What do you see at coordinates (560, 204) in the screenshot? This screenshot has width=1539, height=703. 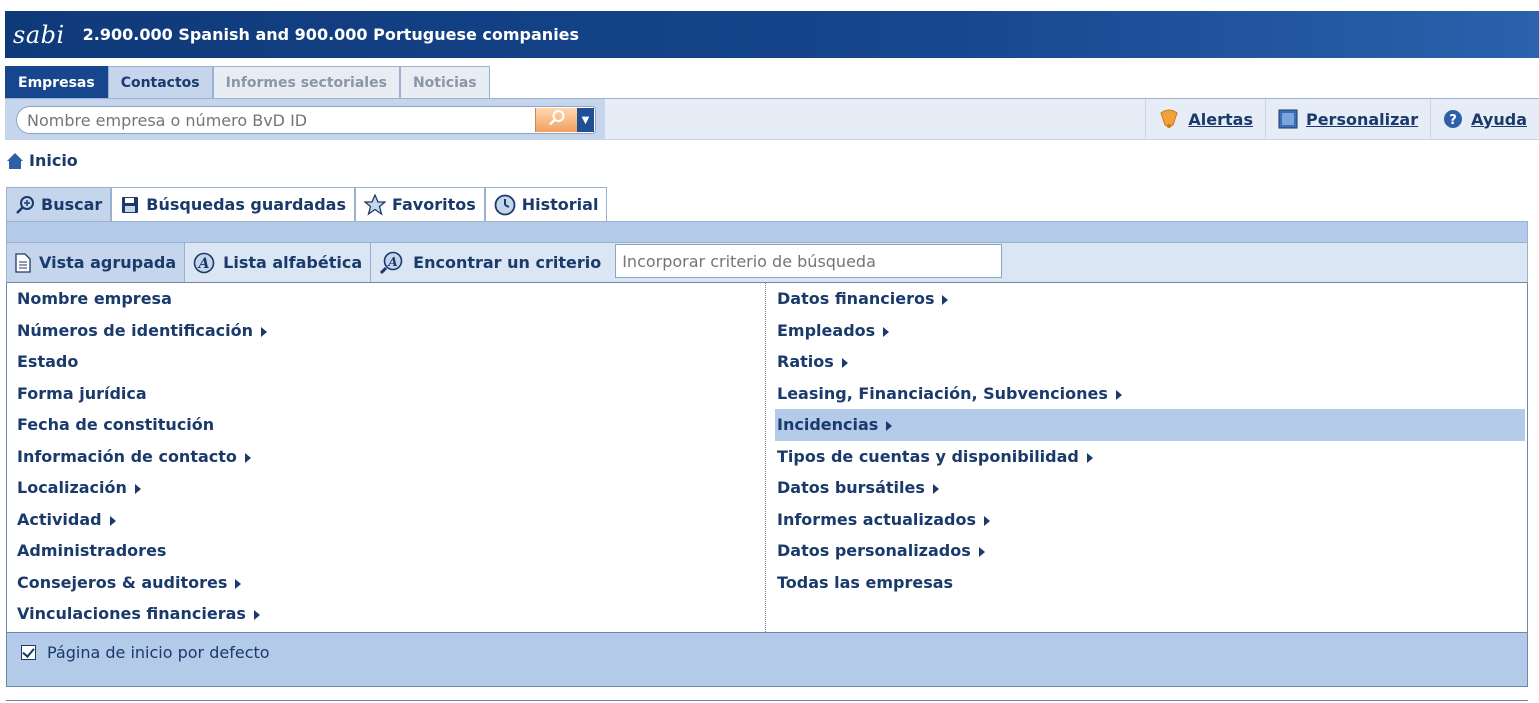 I see `tab-historial-label: Historial` at bounding box center [560, 204].